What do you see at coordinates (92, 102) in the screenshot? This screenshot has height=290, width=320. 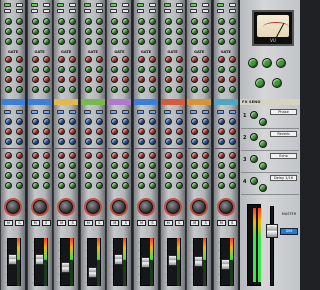 I see `channel-color-band` at bounding box center [92, 102].